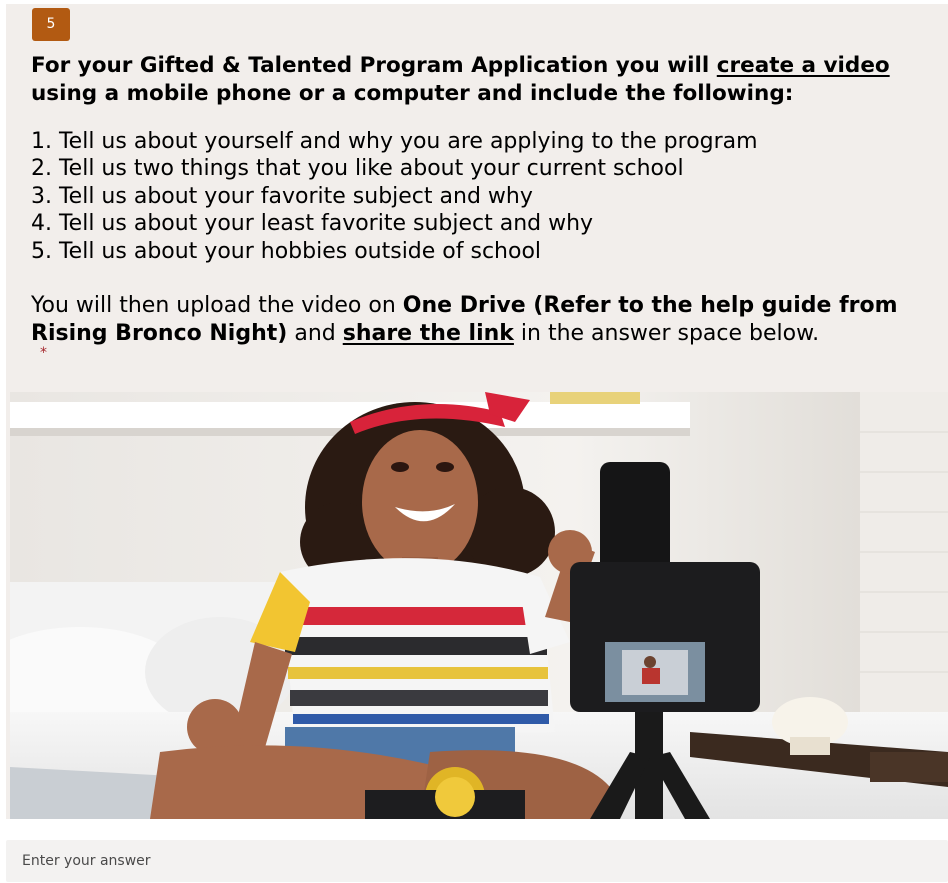  What do you see at coordinates (666, 333) in the screenshot?
I see `upload-text-3: in the answer space below.` at bounding box center [666, 333].